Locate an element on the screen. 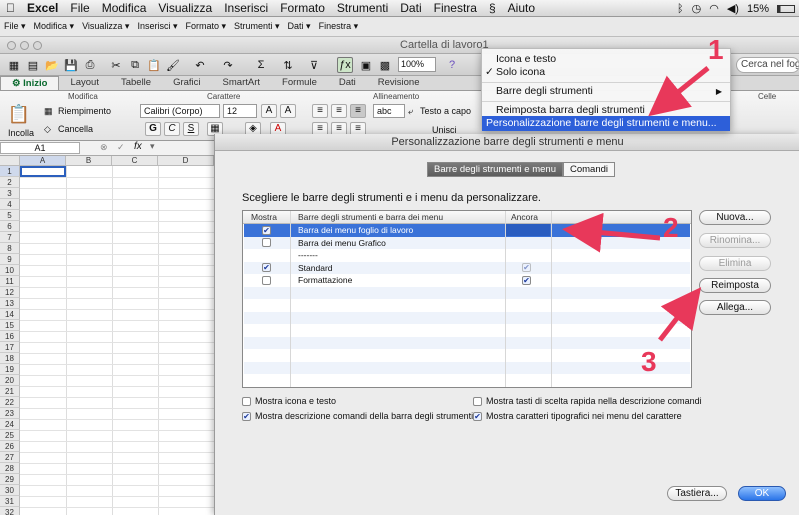 The image size is (799, 515). annotation-number-2: 2 is located at coordinates (671, 227).